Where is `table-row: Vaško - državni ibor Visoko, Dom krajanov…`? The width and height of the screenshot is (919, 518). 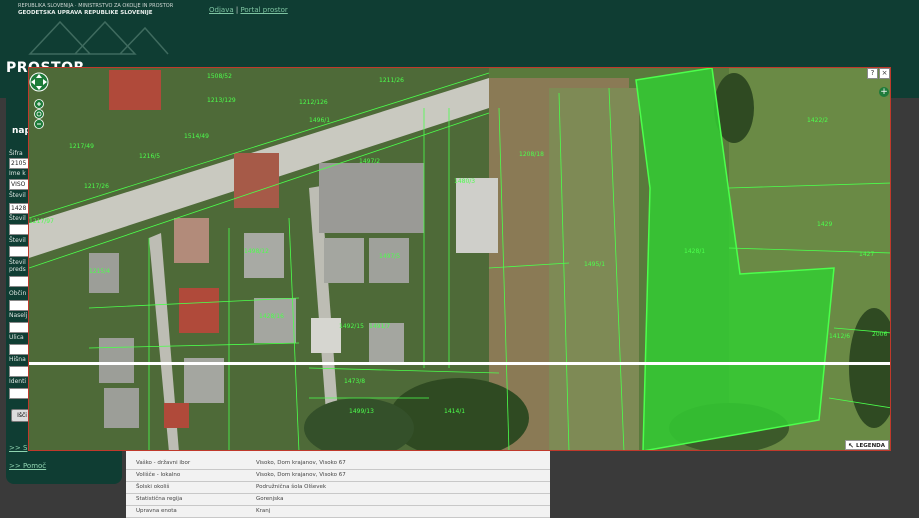 table-row: Vaško - državni ibor Visoko, Dom krajanov… is located at coordinates (338, 464).